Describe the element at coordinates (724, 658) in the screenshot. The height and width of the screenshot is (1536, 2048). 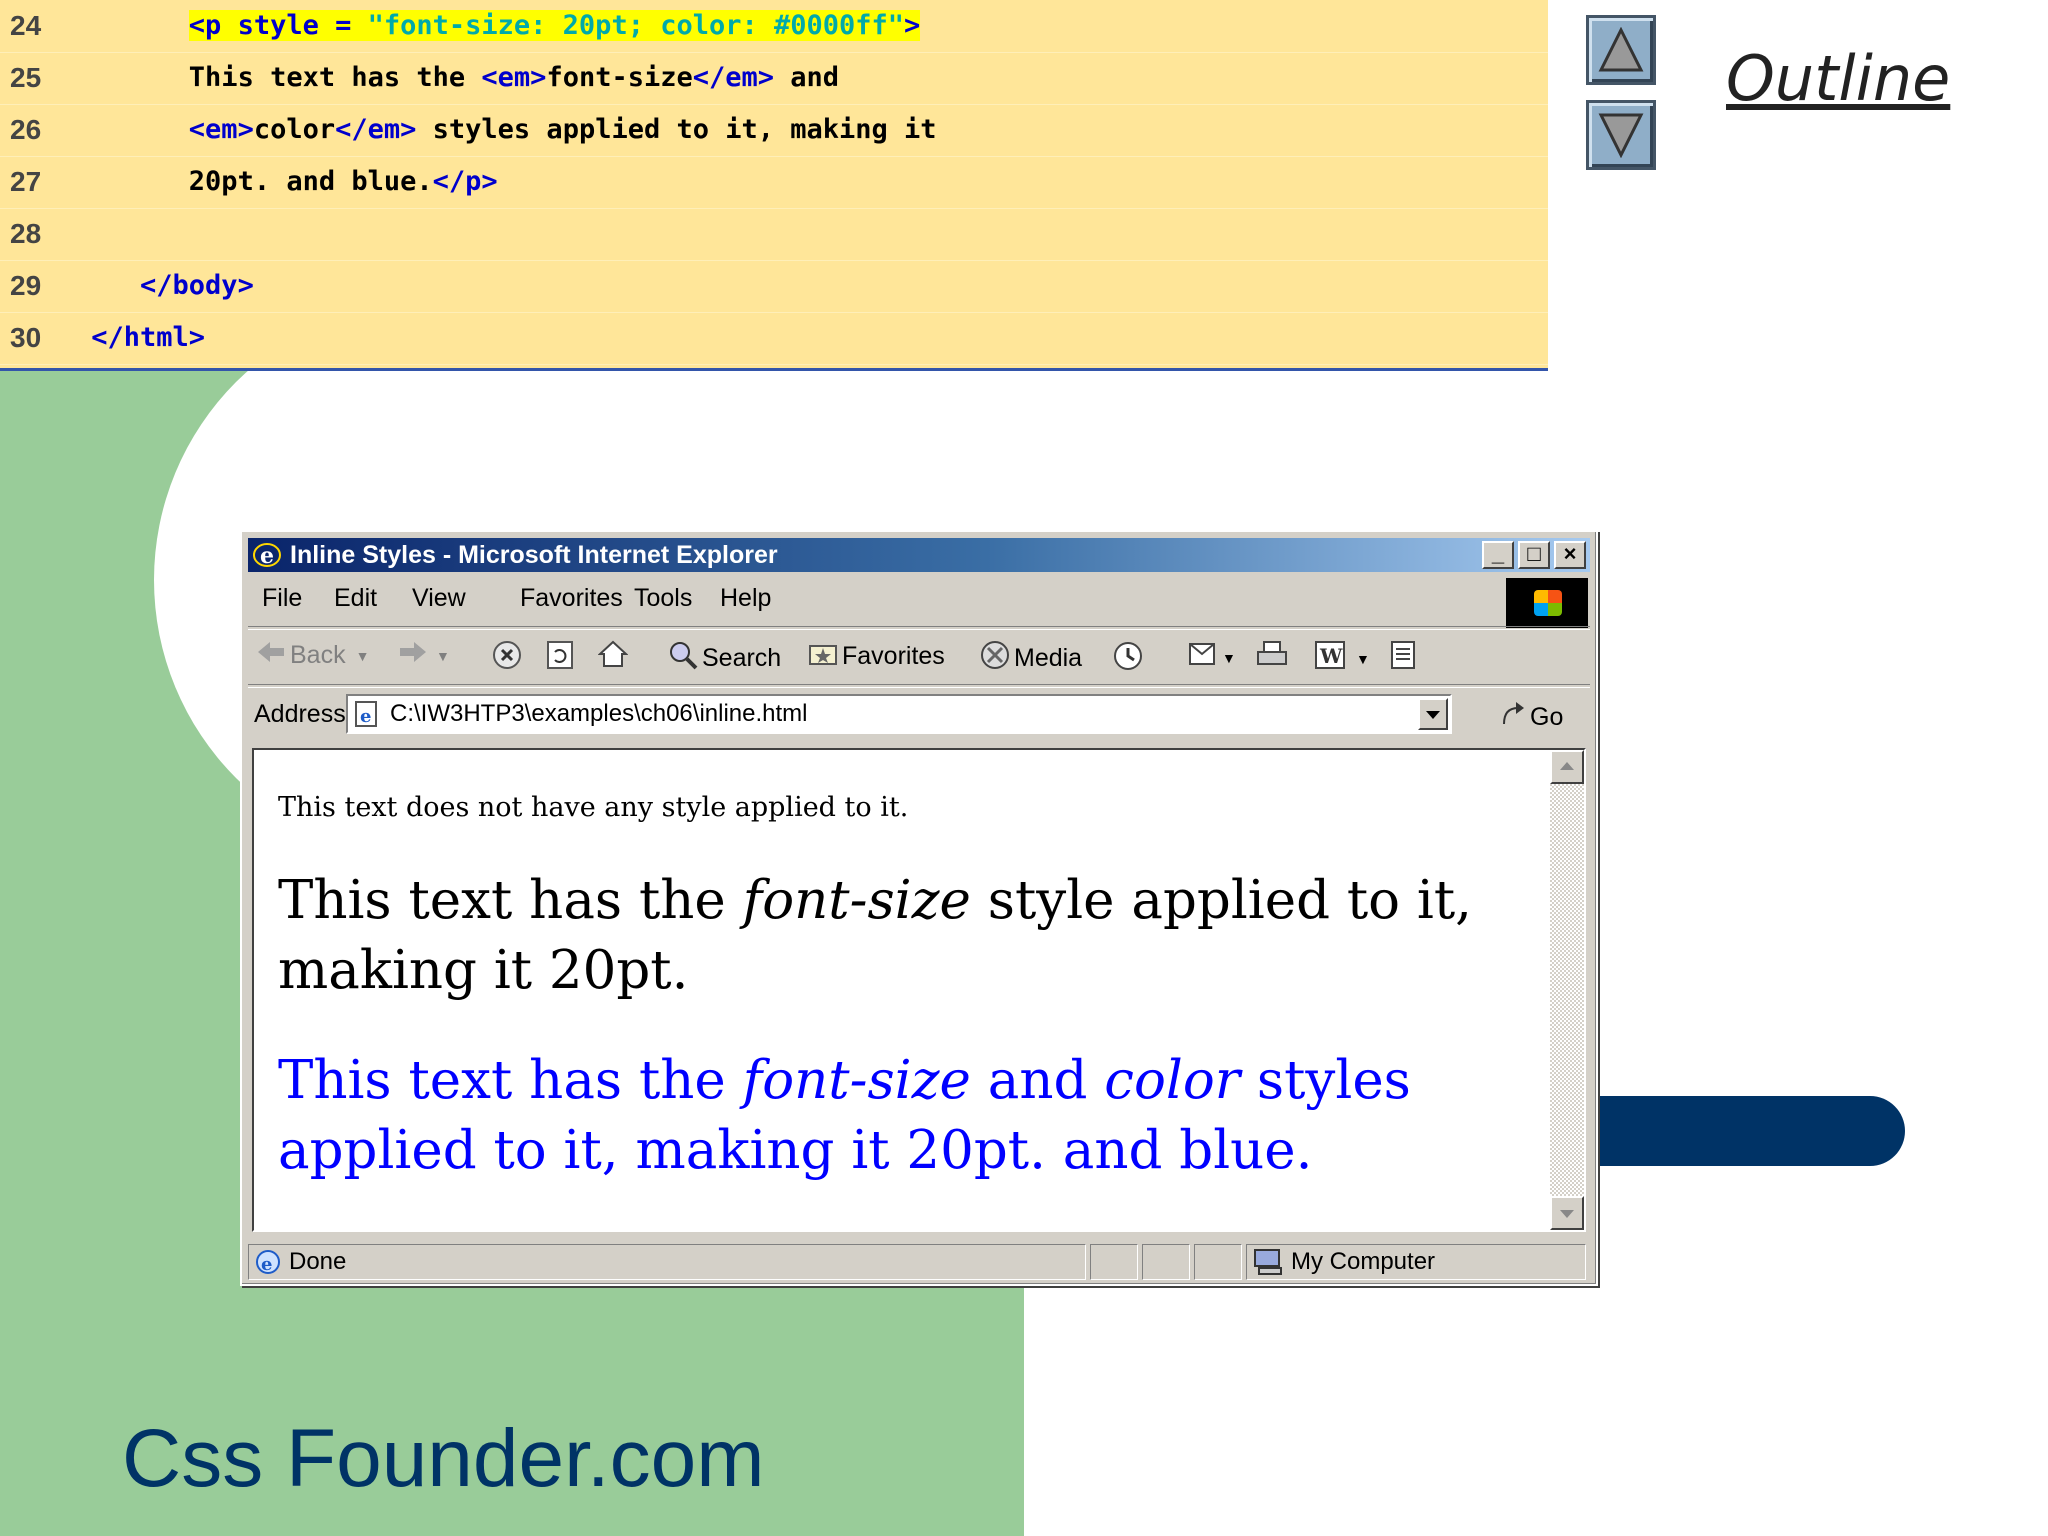
I see `search-button: Search` at that location.